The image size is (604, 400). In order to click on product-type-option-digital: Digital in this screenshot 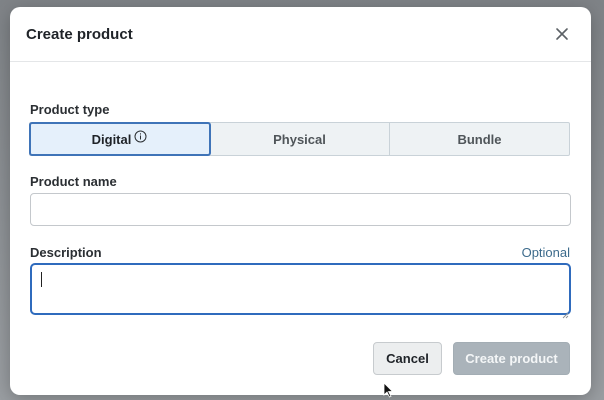, I will do `click(120, 139)`.